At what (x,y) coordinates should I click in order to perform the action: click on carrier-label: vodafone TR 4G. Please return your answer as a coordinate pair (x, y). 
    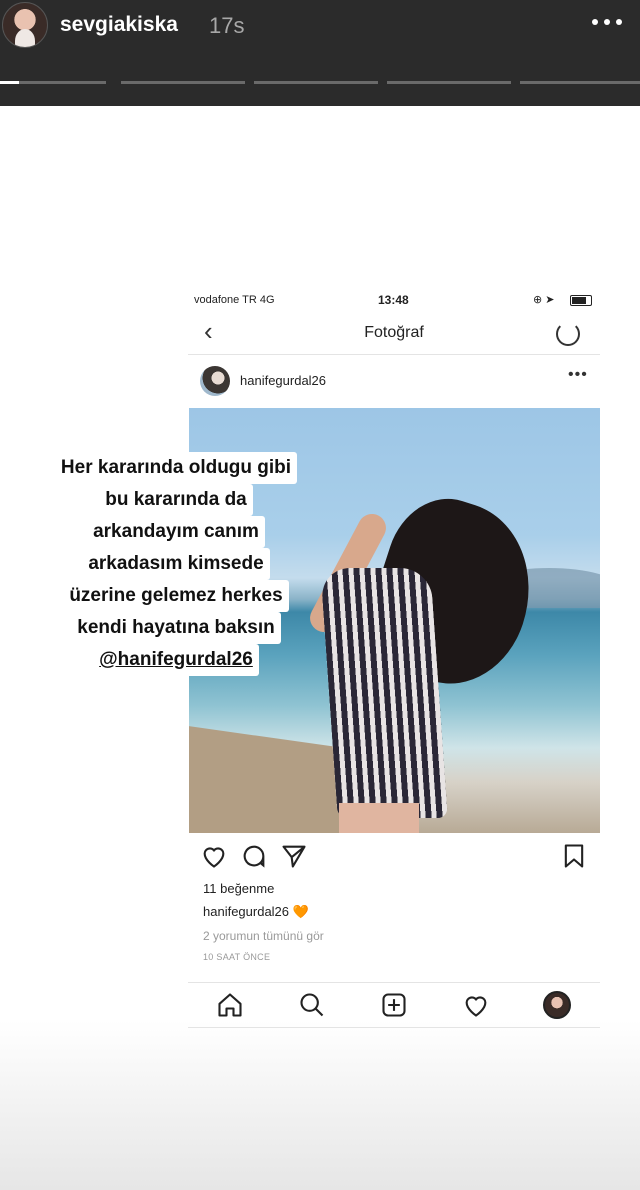
    Looking at the image, I should click on (234, 300).